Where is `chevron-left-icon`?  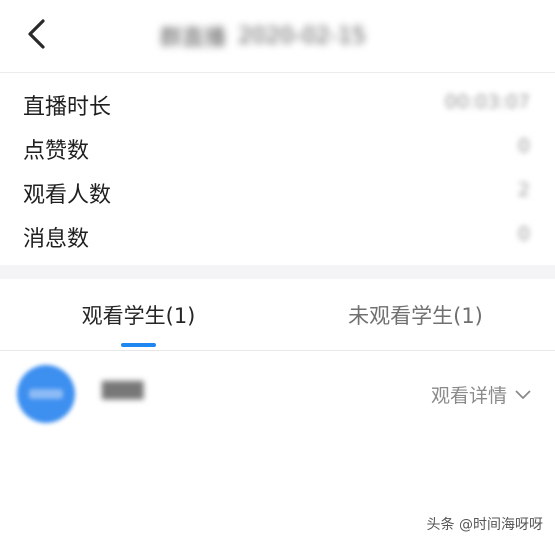 chevron-left-icon is located at coordinates (36, 34).